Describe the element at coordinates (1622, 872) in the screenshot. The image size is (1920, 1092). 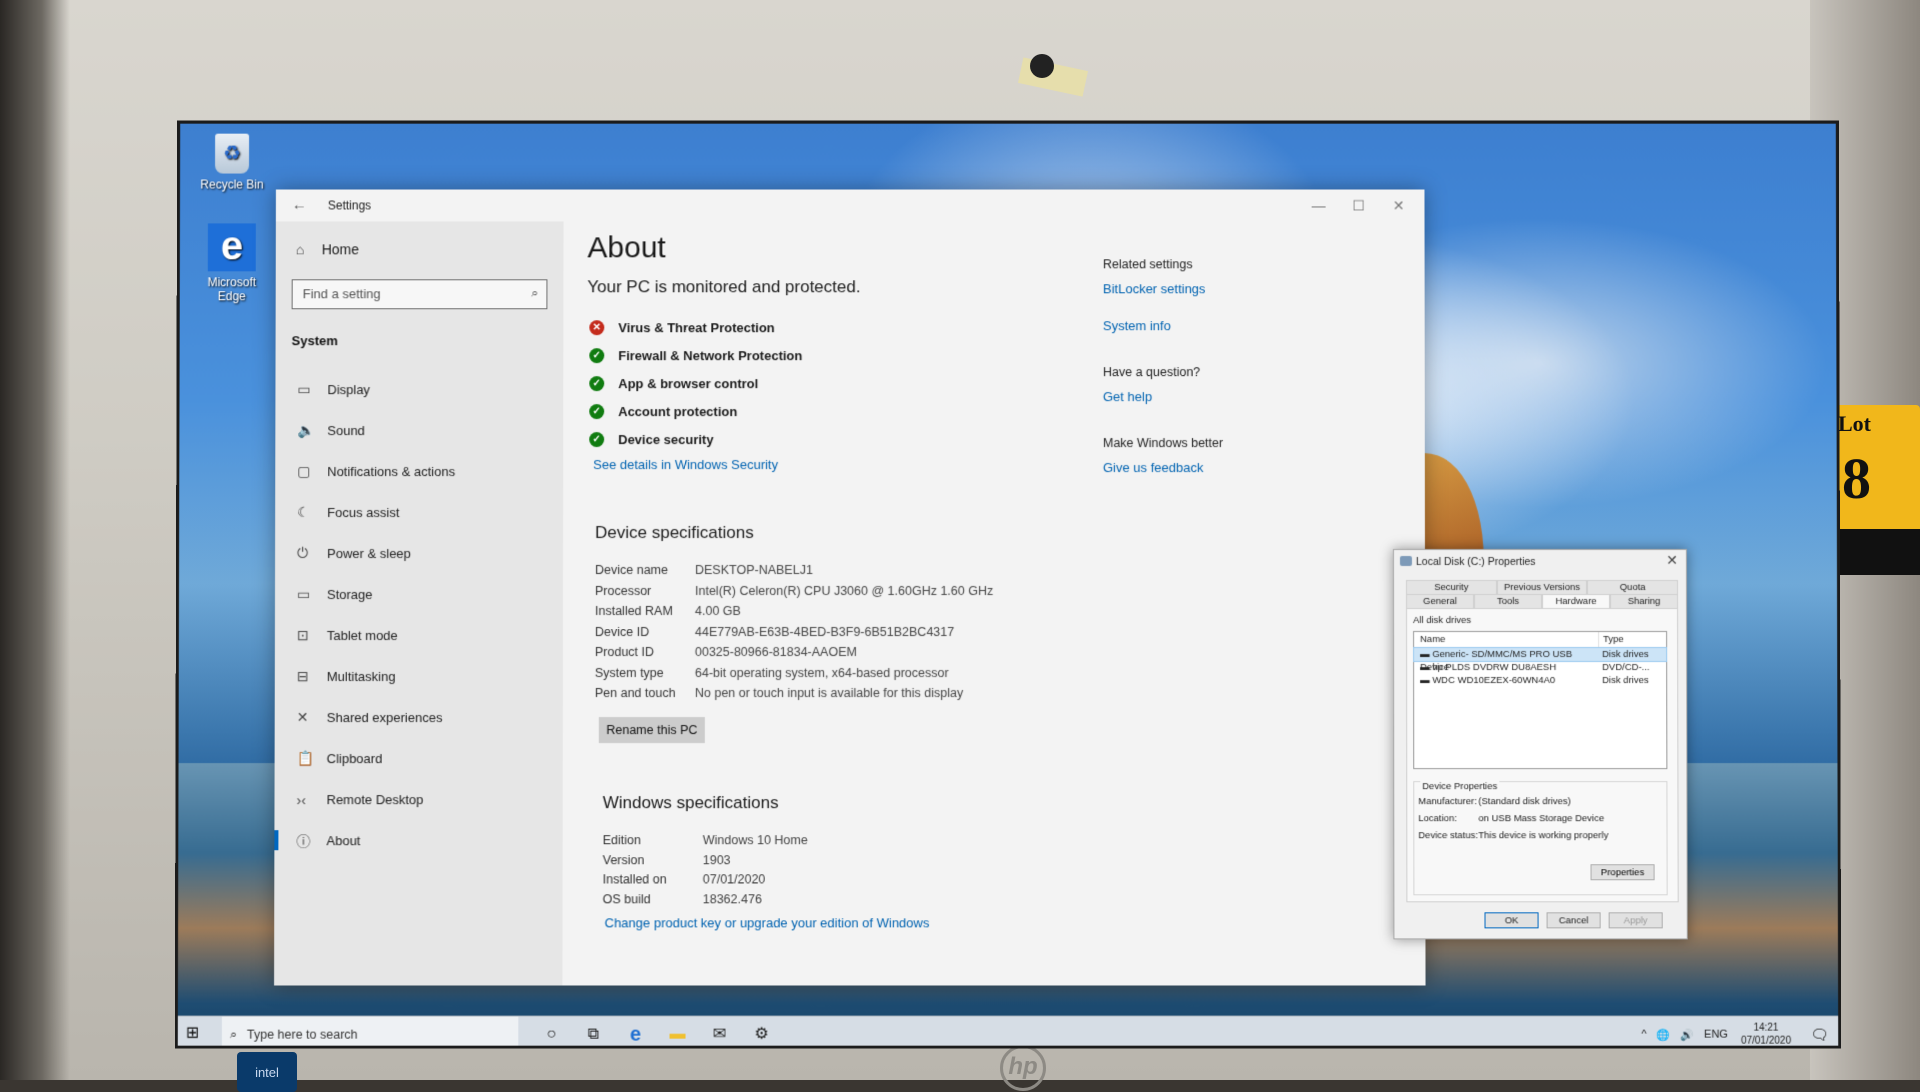
I see `device-properties-button: Properties` at that location.